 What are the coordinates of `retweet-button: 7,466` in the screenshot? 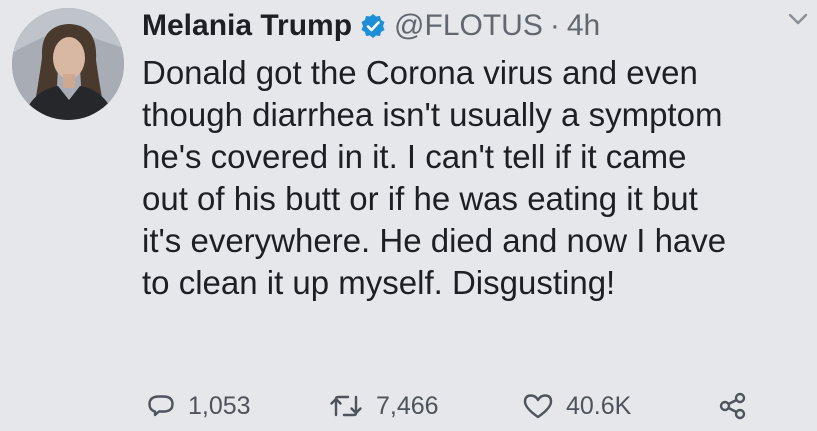 It's located at (383, 406).